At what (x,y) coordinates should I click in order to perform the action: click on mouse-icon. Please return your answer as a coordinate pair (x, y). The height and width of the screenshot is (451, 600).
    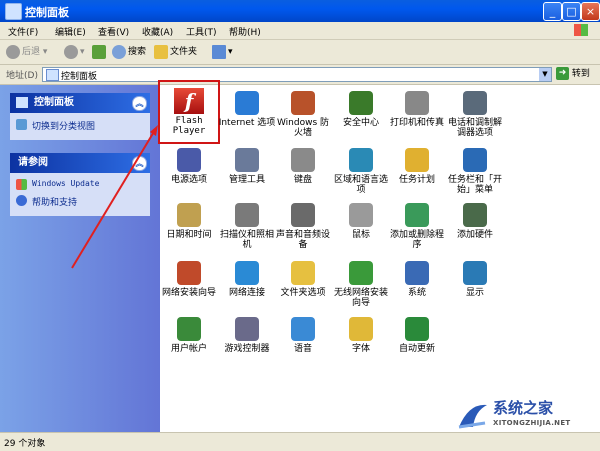
    Looking at the image, I should click on (361, 215).